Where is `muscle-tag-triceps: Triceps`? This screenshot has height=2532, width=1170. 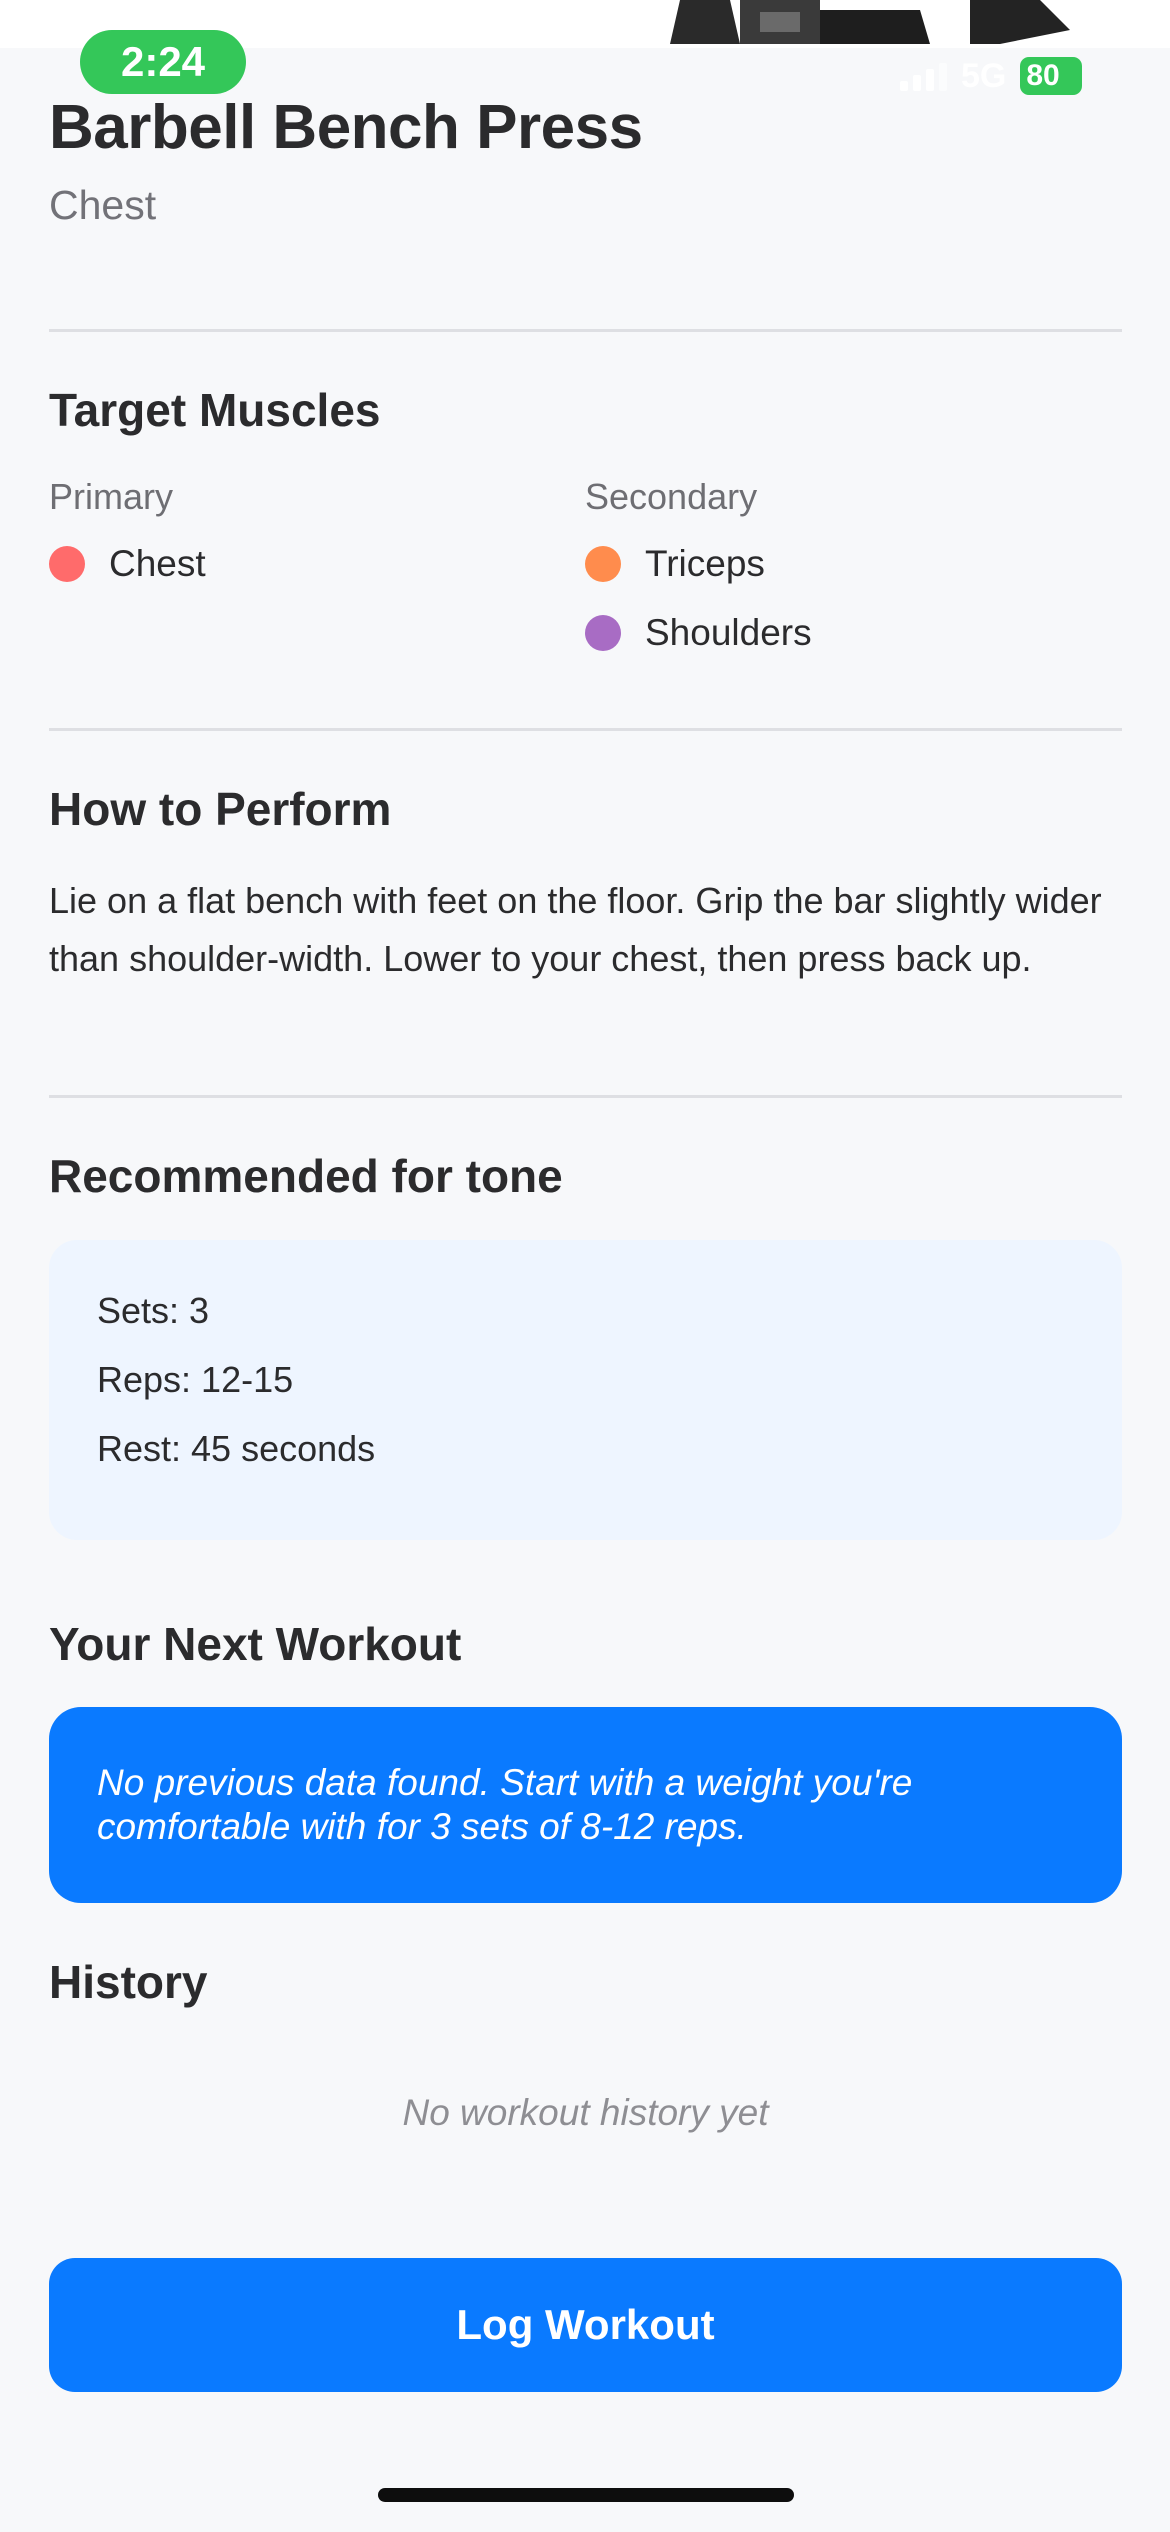 muscle-tag-triceps: Triceps is located at coordinates (675, 564).